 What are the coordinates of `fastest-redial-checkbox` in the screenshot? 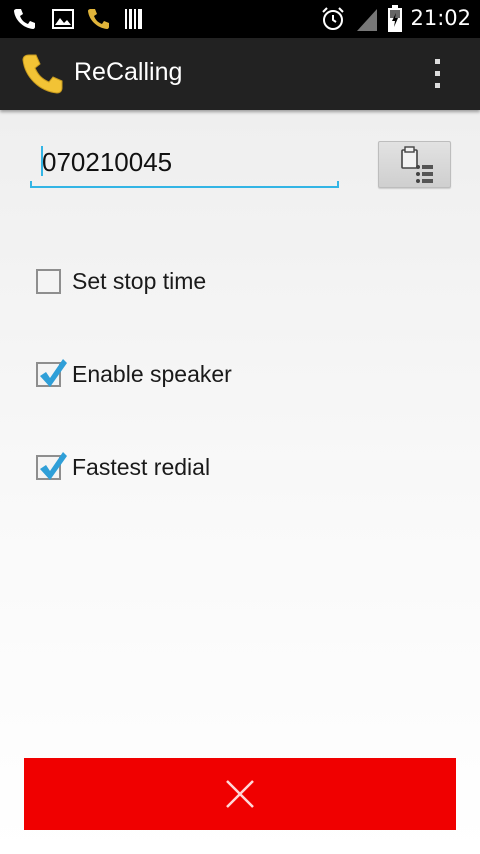 It's located at (51, 465).